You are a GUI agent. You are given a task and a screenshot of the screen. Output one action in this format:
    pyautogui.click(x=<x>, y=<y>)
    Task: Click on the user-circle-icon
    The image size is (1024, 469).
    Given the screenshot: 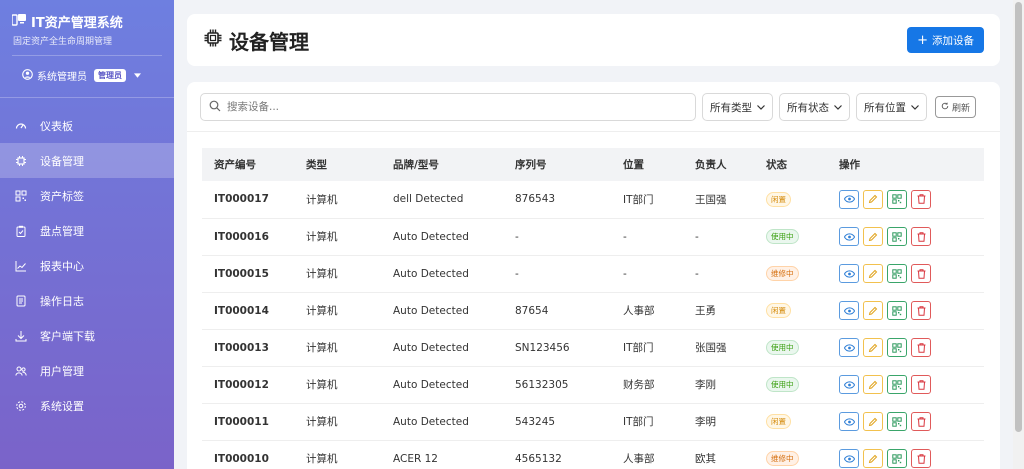 What is the action you would take?
    pyautogui.click(x=27, y=75)
    